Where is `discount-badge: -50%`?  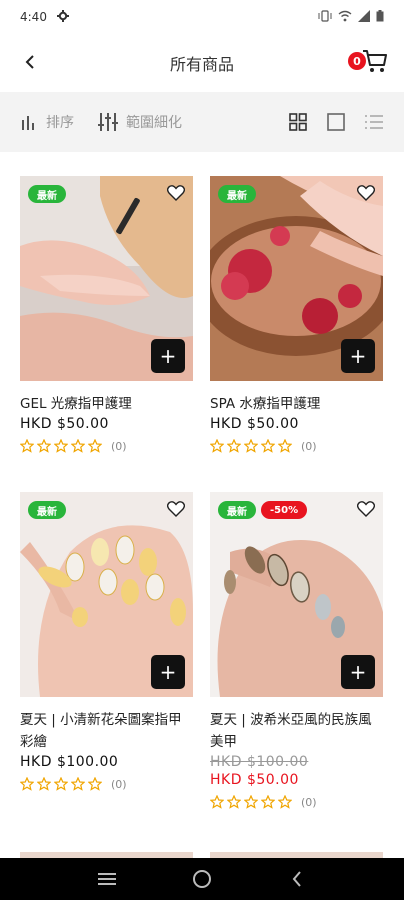
discount-badge: -50% is located at coordinates (284, 510).